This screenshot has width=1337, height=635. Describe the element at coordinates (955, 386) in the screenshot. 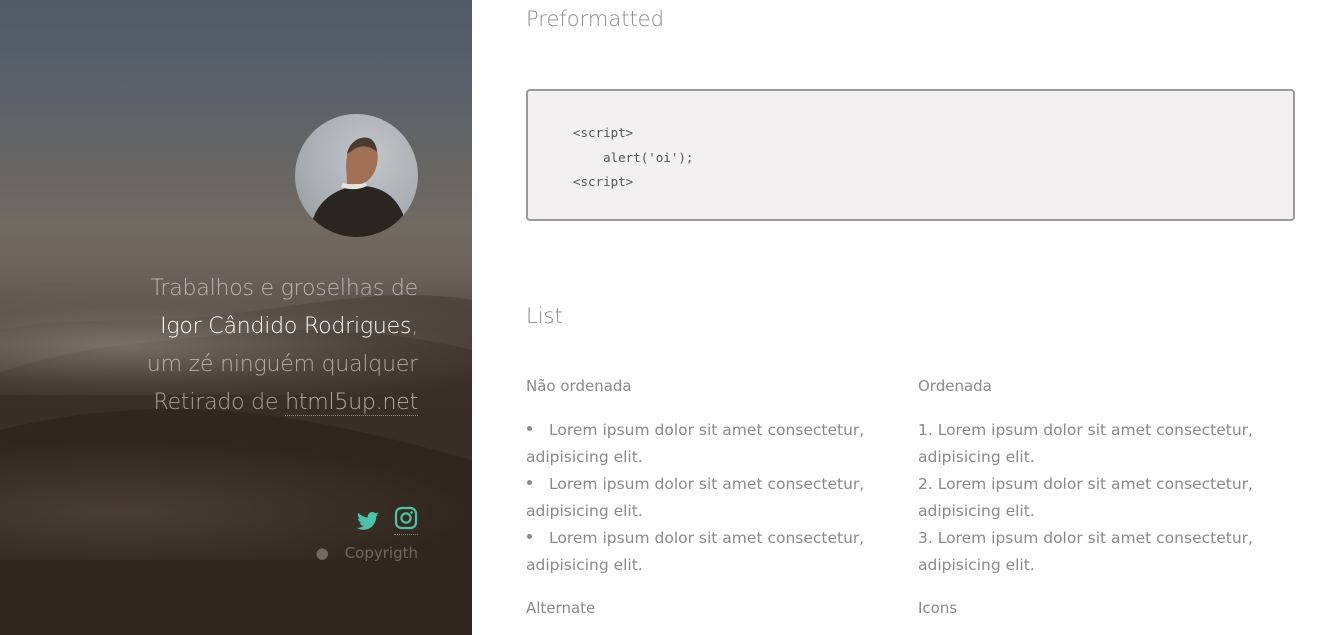

I see `ordered-heading: Ordenada` at that location.